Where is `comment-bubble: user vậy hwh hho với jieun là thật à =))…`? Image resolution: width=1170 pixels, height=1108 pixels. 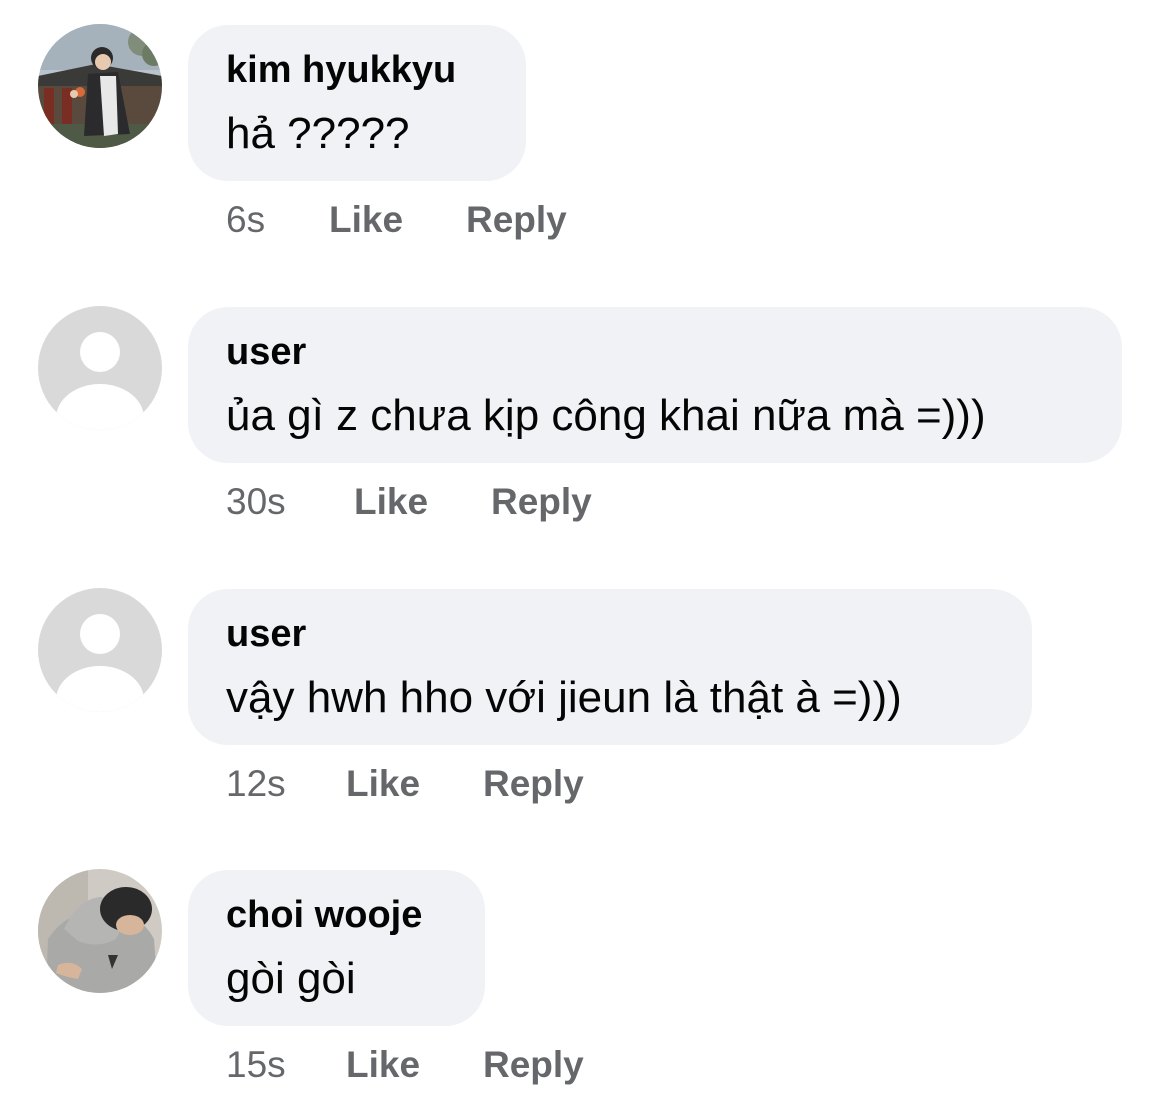 comment-bubble: user vậy hwh hho với jieun là thật à =))… is located at coordinates (610, 667).